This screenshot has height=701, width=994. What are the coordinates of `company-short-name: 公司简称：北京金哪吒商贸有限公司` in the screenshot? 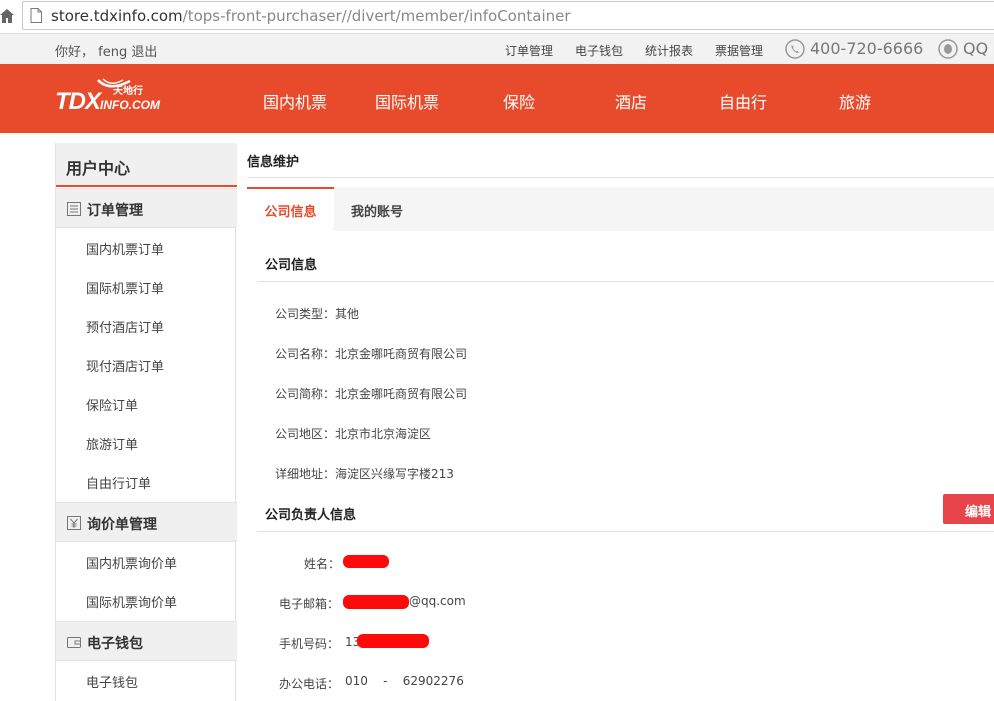 It's located at (371, 394).